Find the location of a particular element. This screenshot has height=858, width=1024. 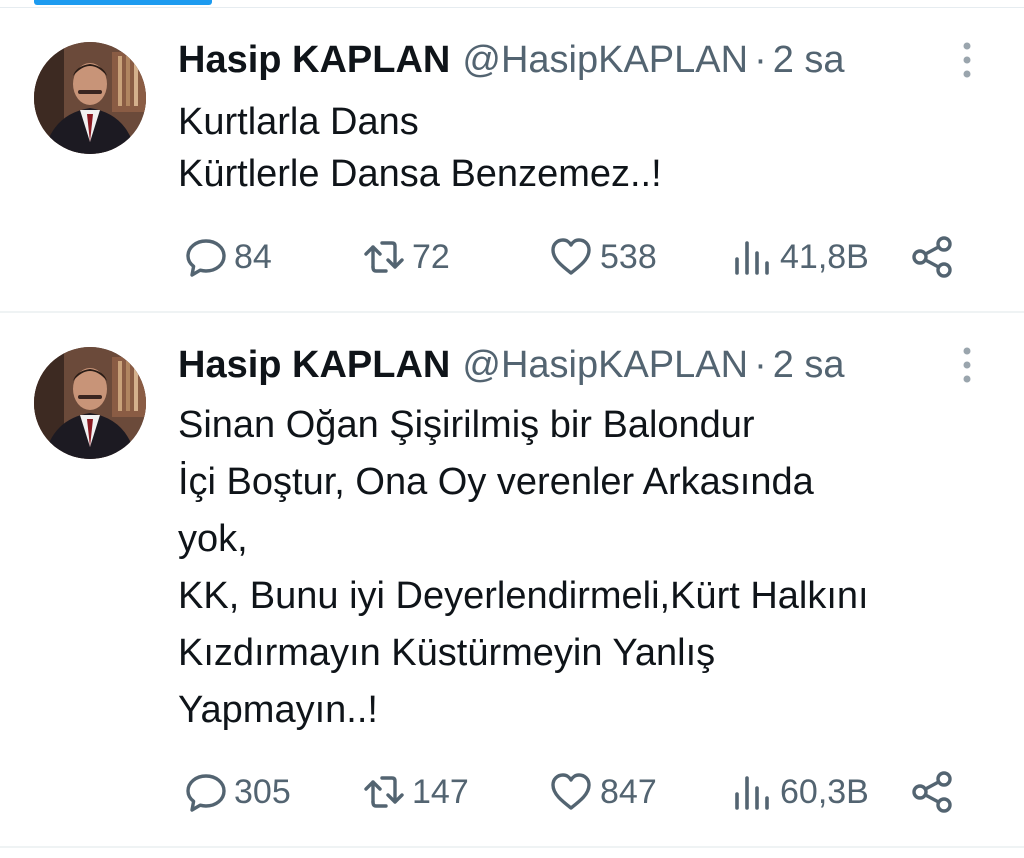

tweet-divider is located at coordinates (512, 847).